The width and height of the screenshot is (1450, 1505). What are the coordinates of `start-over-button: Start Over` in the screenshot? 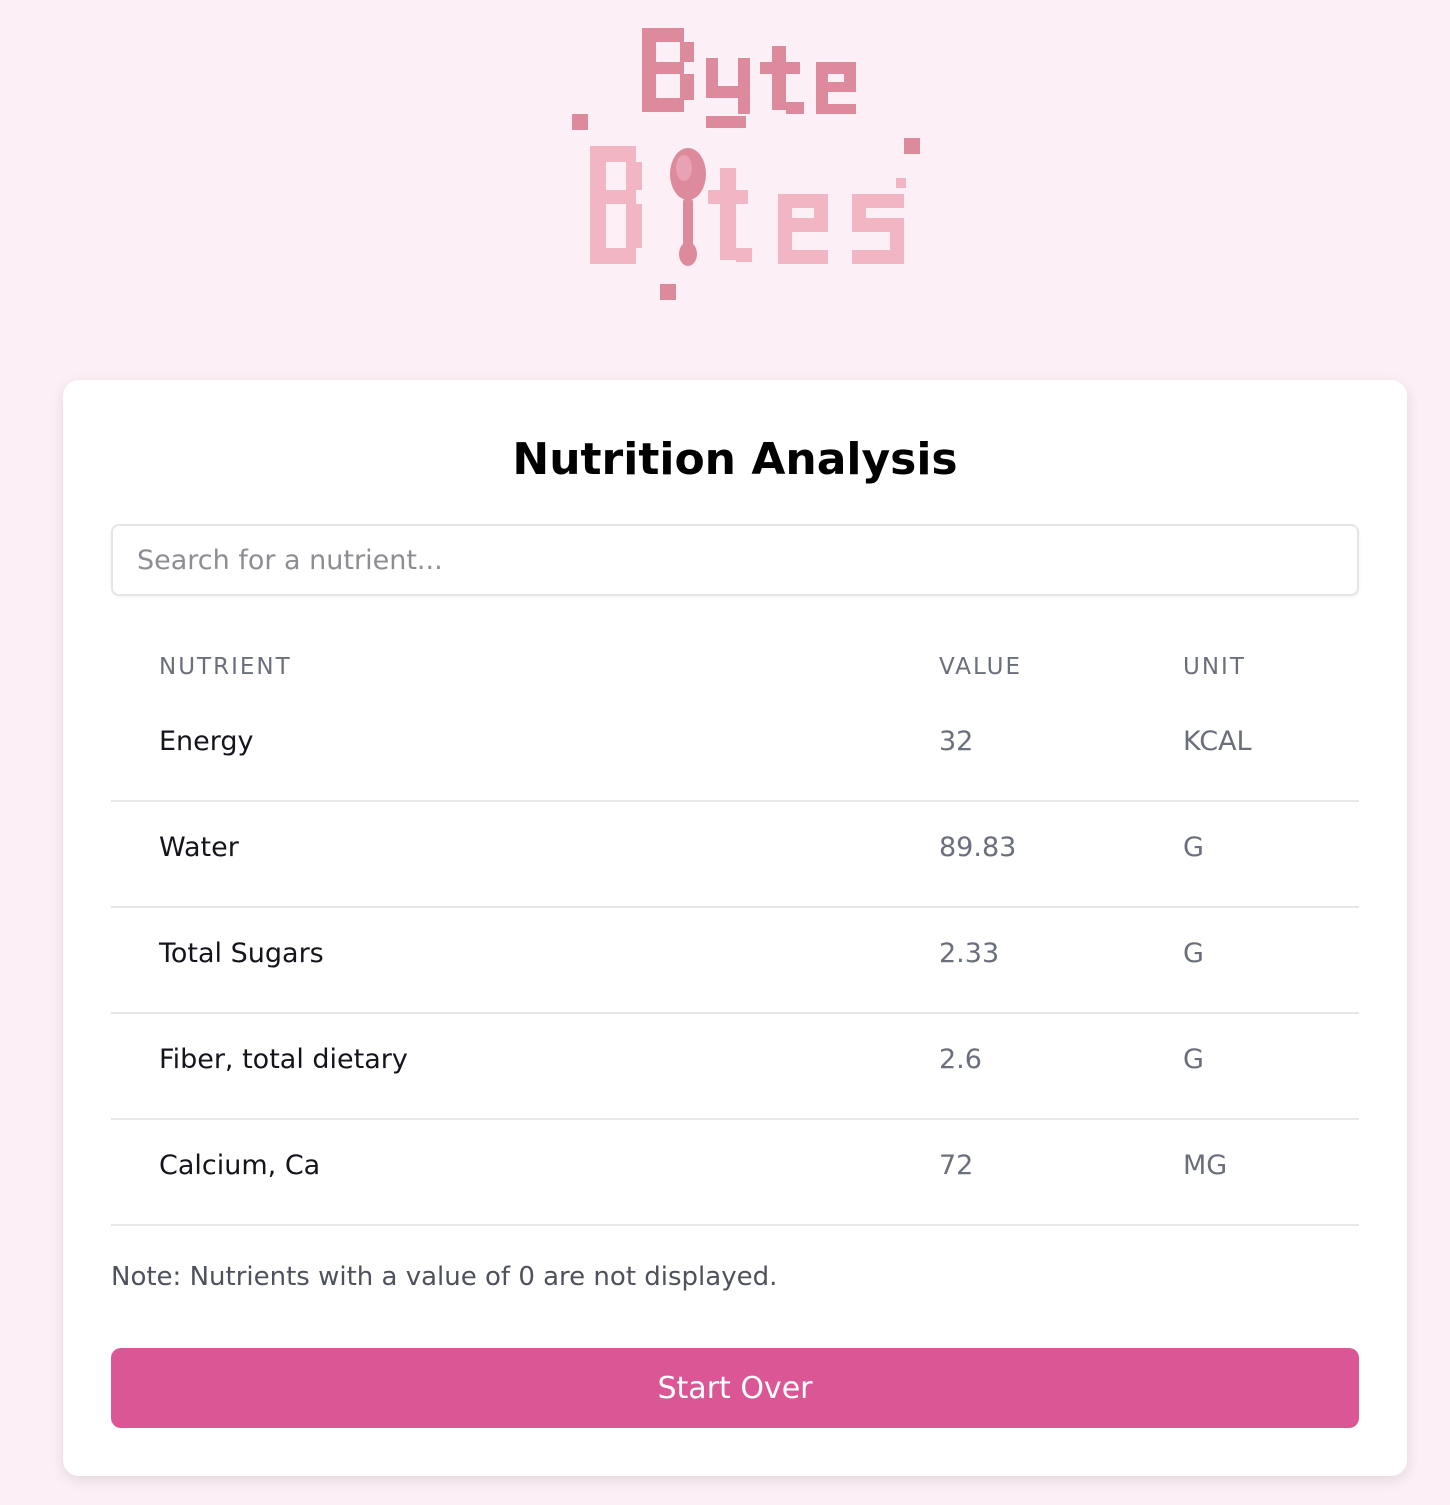 It's located at (735, 1388).